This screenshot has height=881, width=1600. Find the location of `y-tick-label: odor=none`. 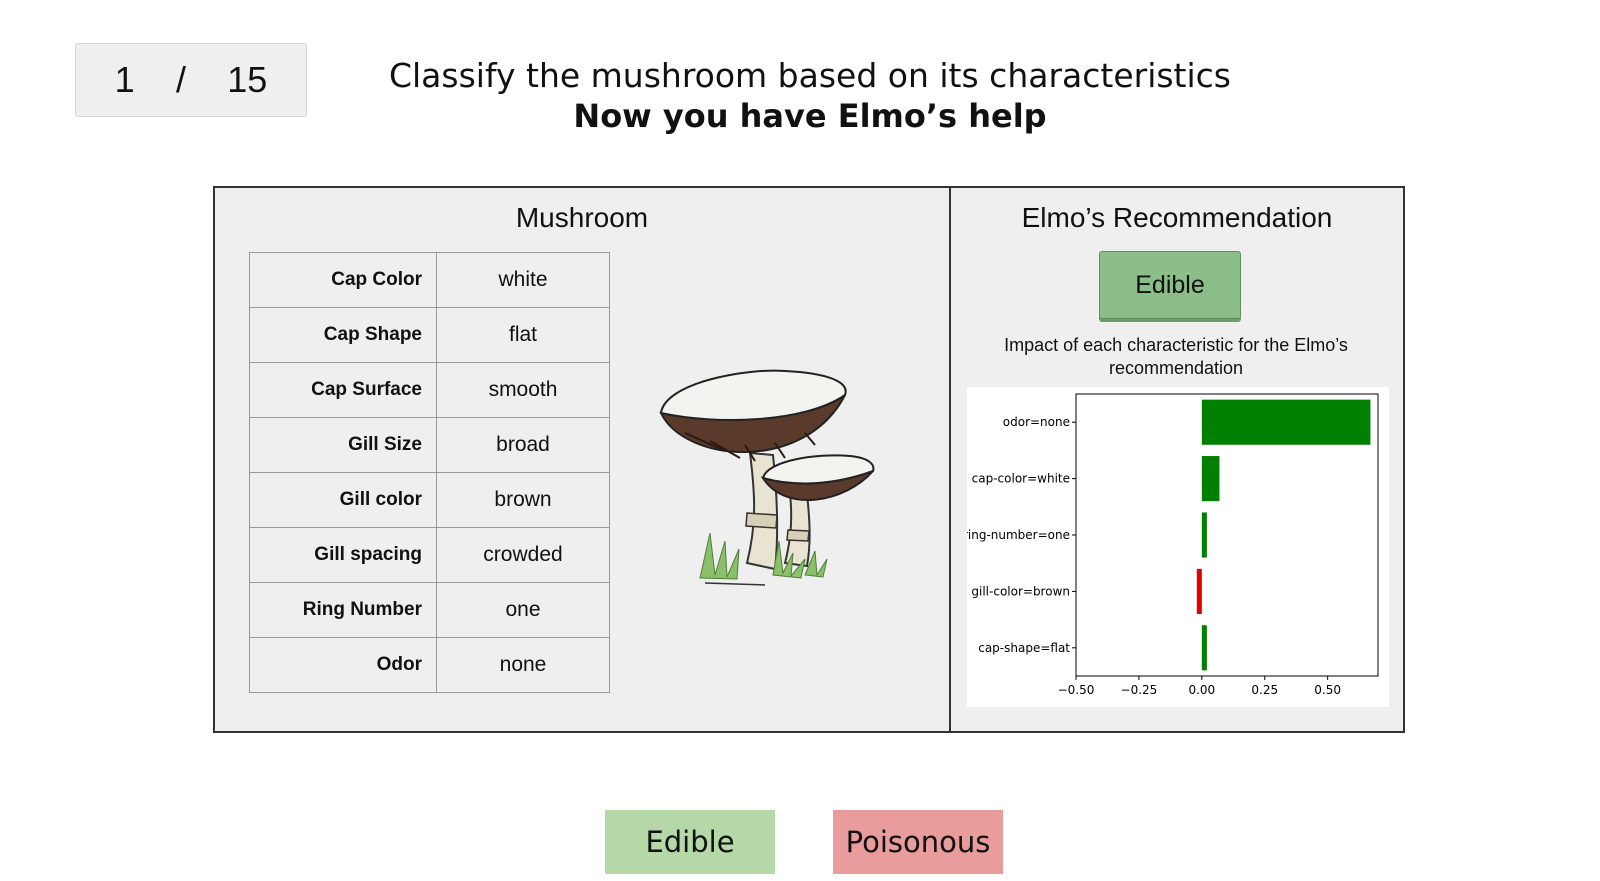

y-tick-label: odor=none is located at coordinates (1036, 422).